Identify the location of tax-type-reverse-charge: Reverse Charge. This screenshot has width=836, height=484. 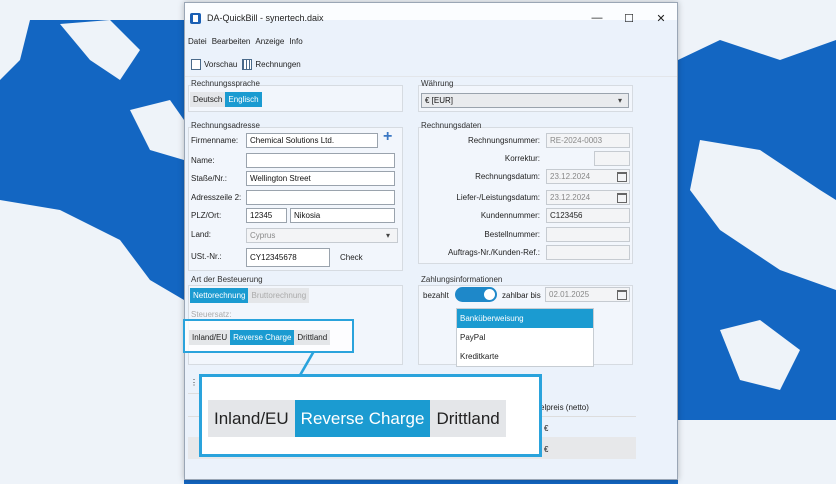
(262, 337).